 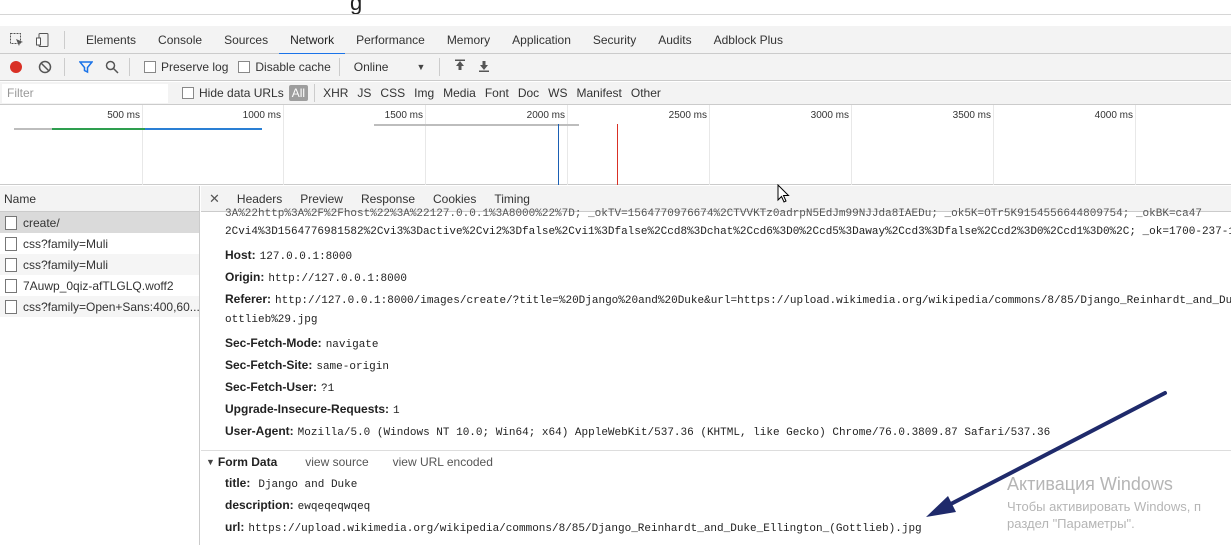 I want to click on mouse-cursor-icon, so click(x=783, y=193).